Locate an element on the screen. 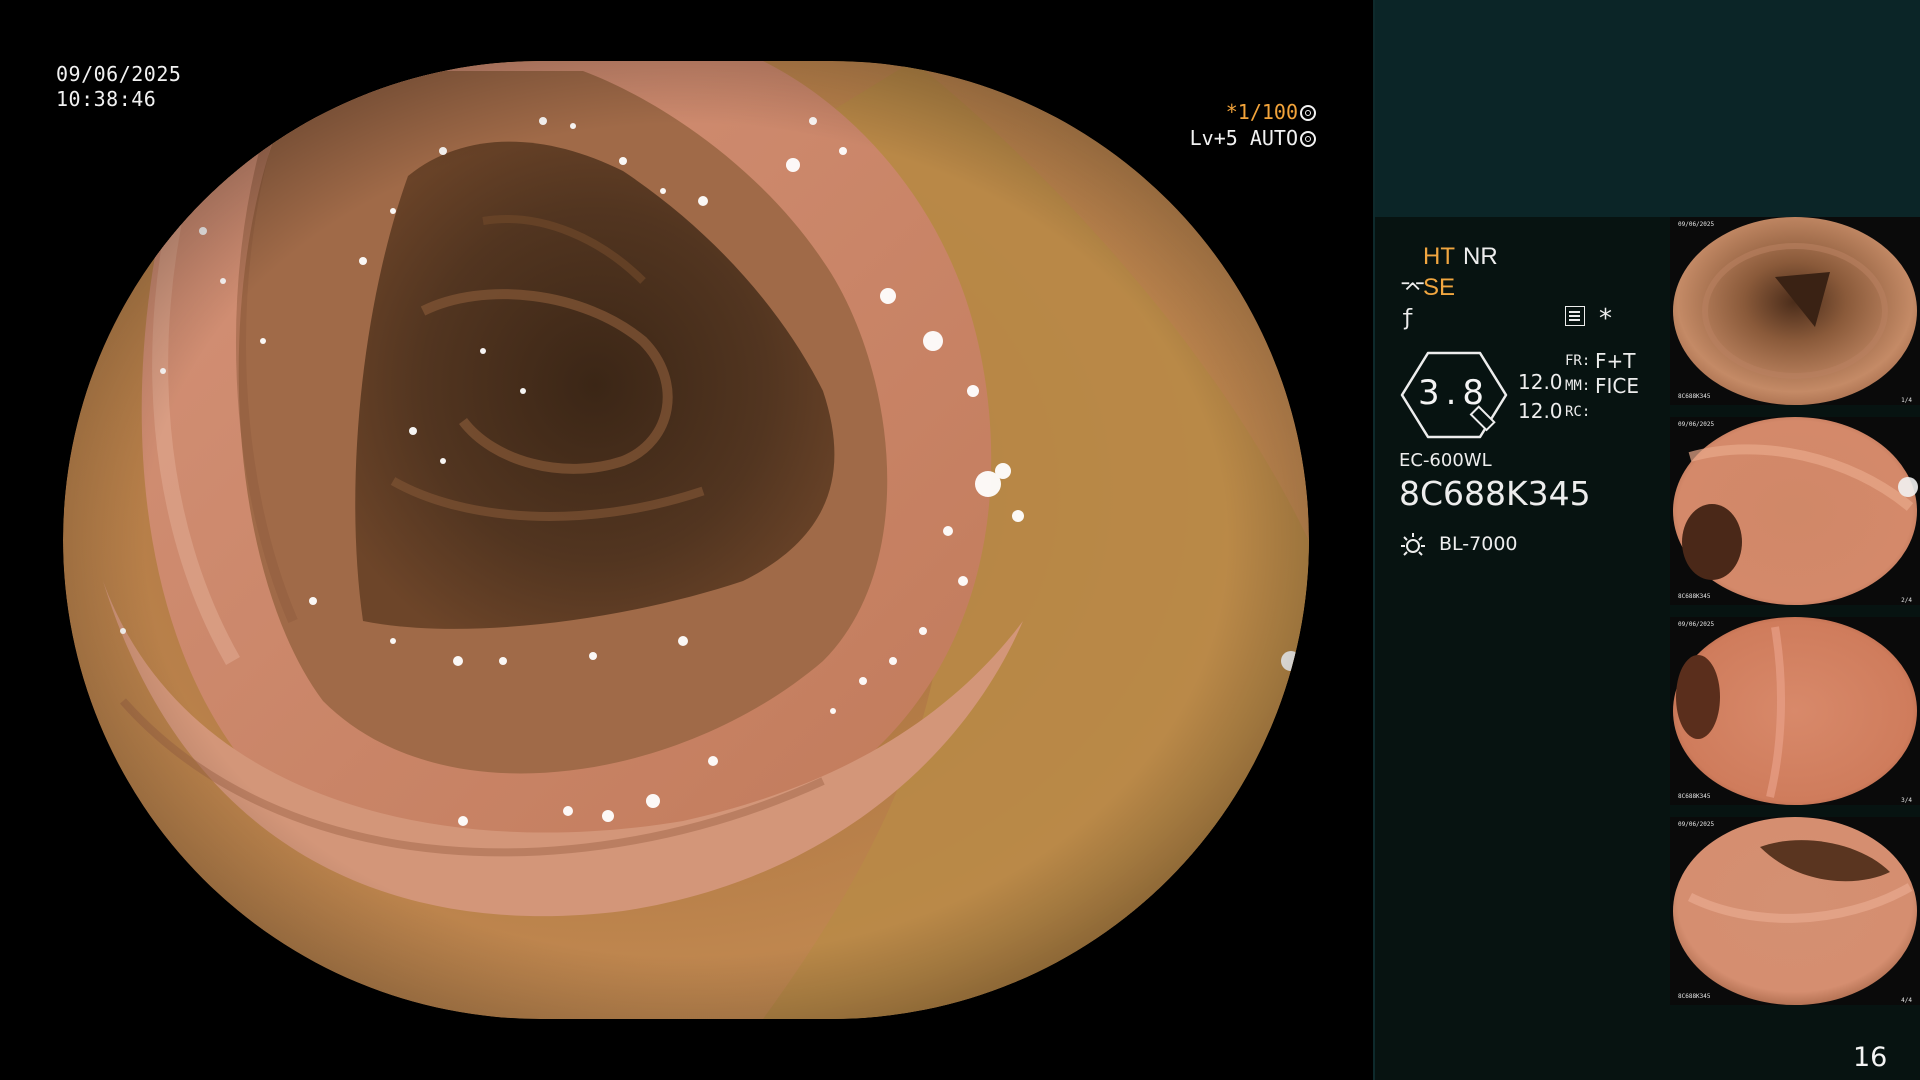 This screenshot has height=1080, width=1920. zoom-value: 3.8 is located at coordinates (1454, 393).